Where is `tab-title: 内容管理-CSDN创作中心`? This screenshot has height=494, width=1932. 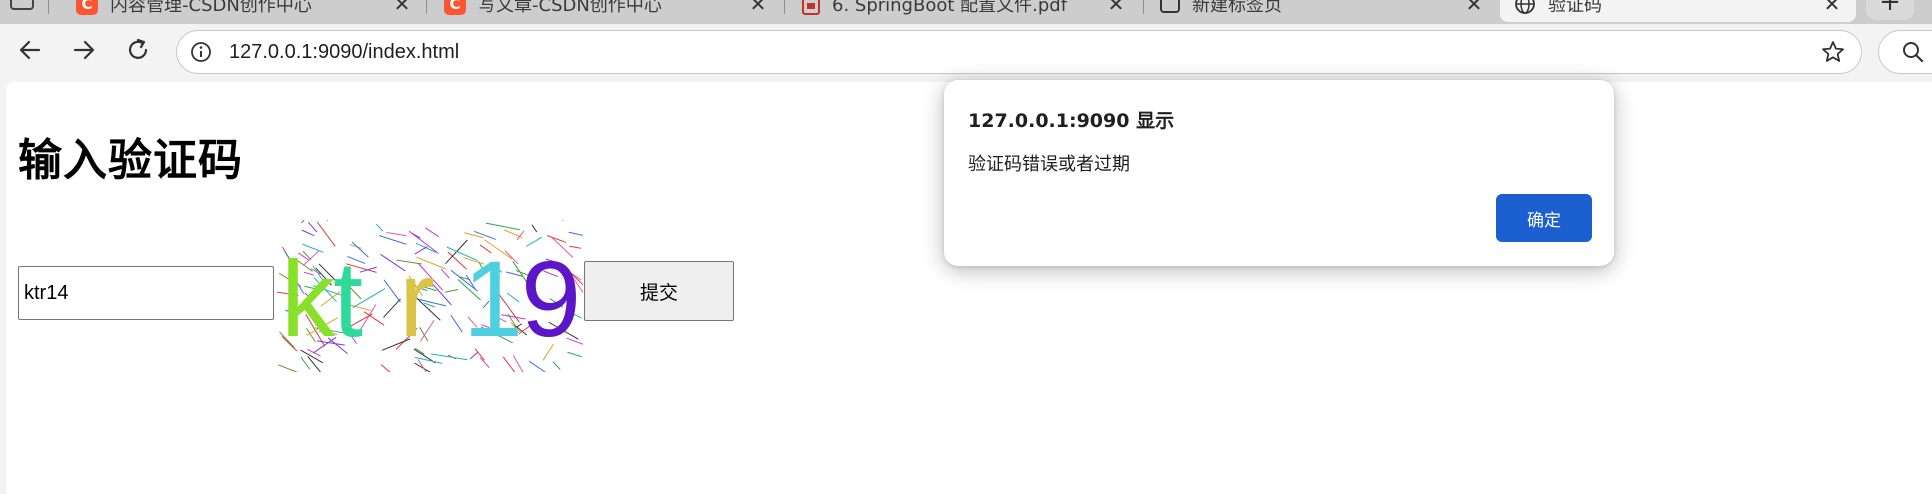
tab-title: 内容管理-CSDN创作中心 is located at coordinates (211, 8).